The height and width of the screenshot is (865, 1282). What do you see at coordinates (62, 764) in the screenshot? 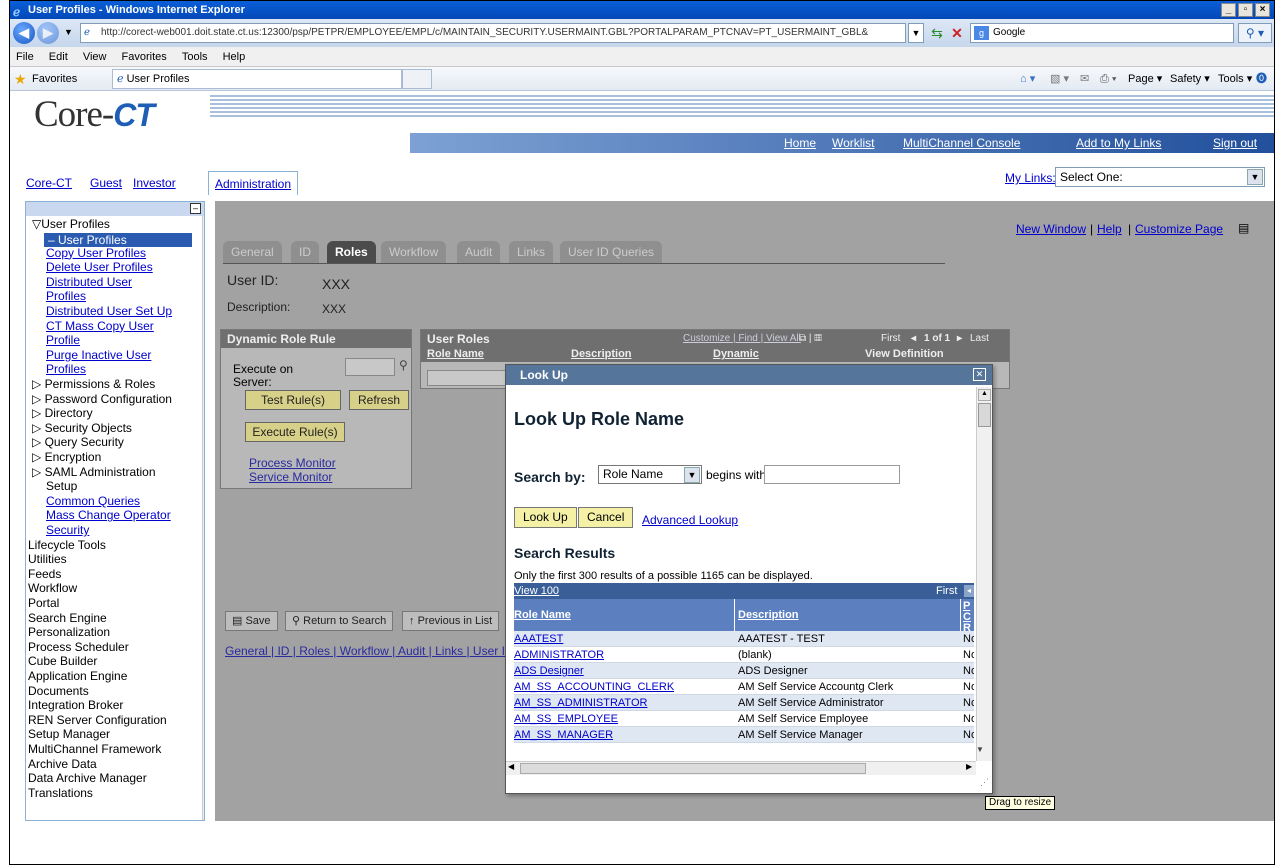
I see `menu-item-37: Archive Data` at bounding box center [62, 764].